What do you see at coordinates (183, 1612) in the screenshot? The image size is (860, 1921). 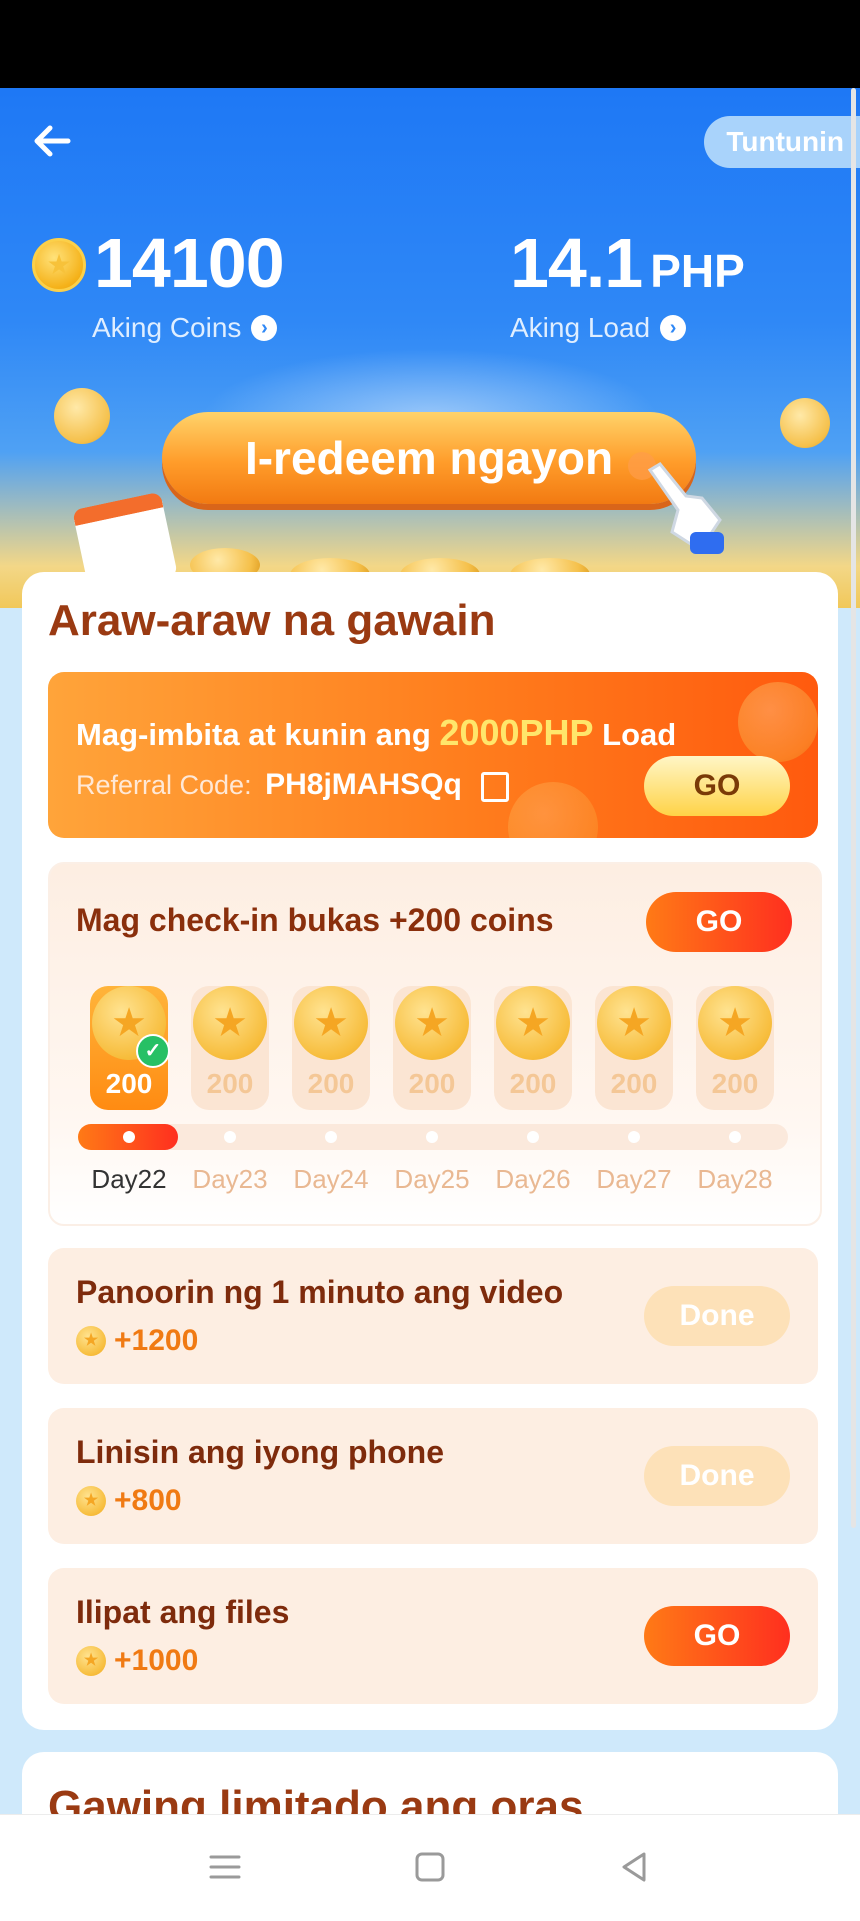 I see `task-name: Ilipat ang files` at bounding box center [183, 1612].